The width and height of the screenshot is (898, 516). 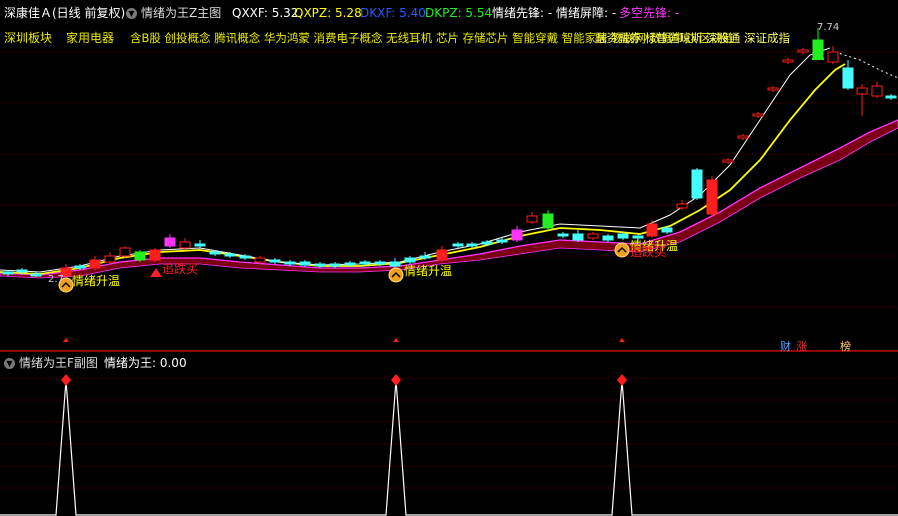 What do you see at coordinates (428, 271) in the screenshot?
I see `warm-label-2: 情绪升温` at bounding box center [428, 271].